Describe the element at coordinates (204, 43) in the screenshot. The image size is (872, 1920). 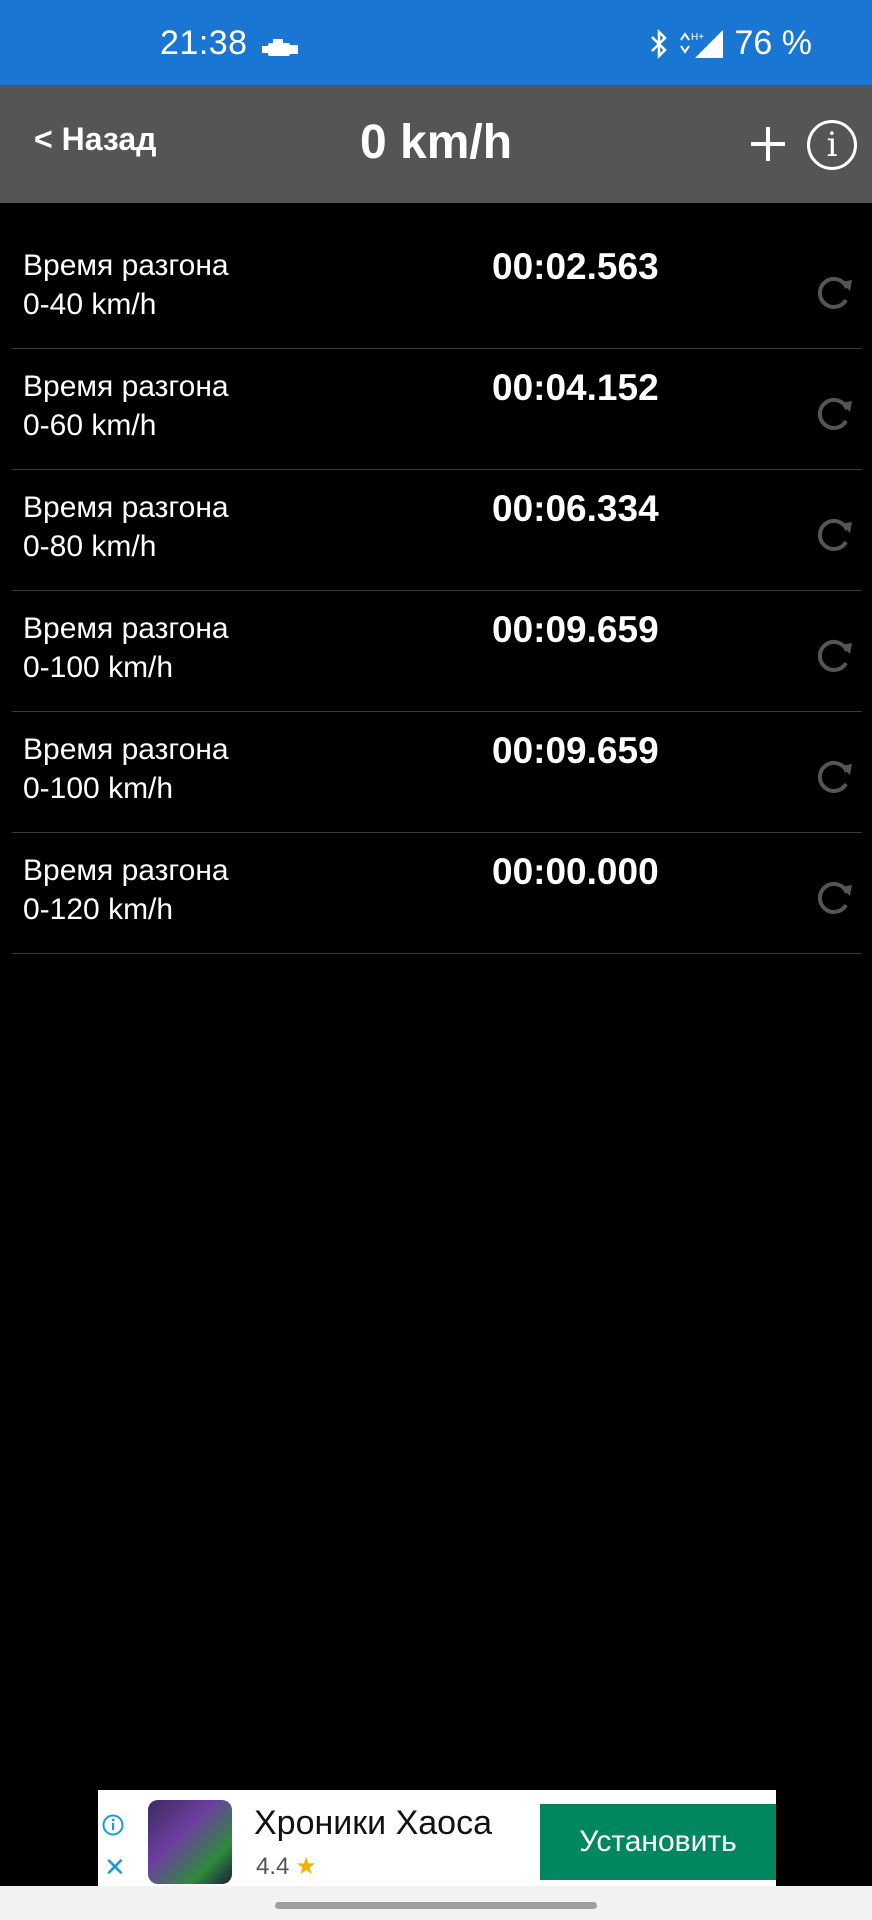
I see `status-time: 21:38` at that location.